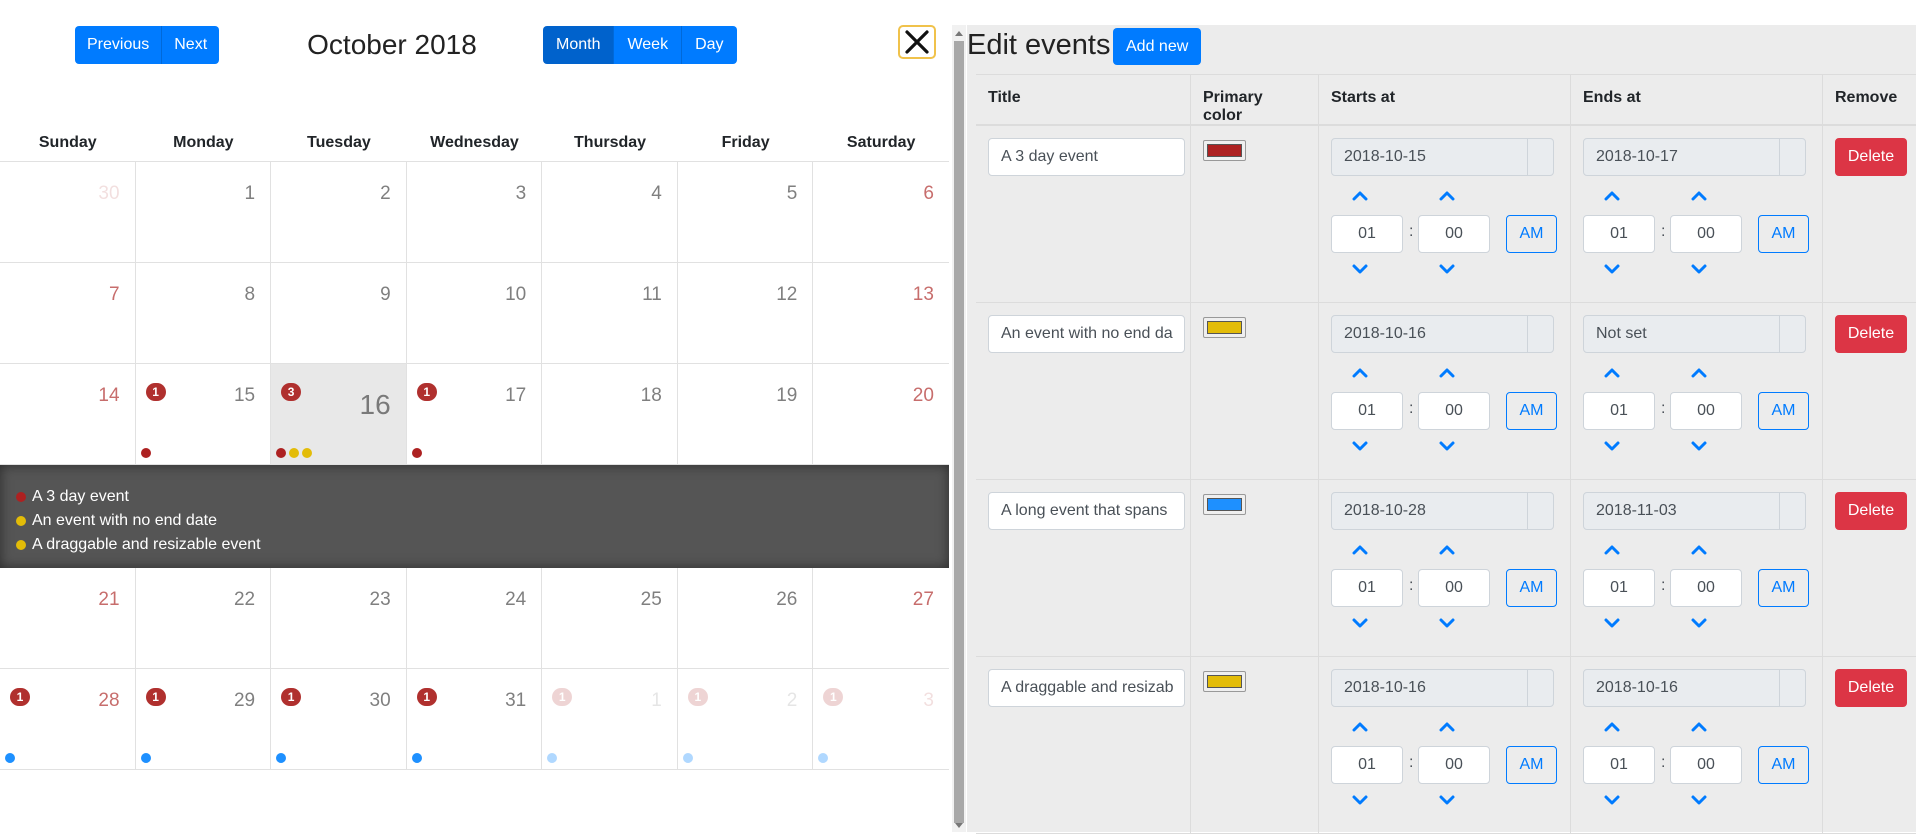 The width and height of the screenshot is (1916, 834). Describe the element at coordinates (610, 414) in the screenshot. I see `day-cell: 18` at that location.